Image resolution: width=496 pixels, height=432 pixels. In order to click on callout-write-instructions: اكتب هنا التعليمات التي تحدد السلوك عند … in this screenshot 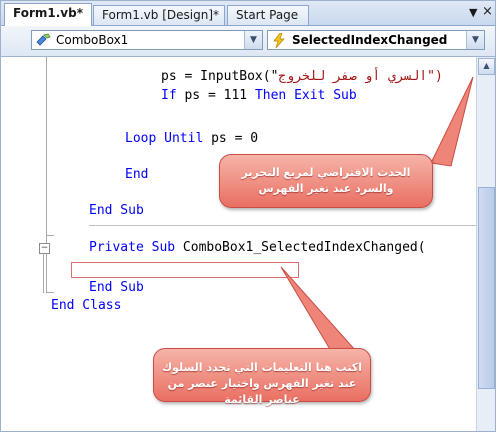, I will do `click(262, 377)`.